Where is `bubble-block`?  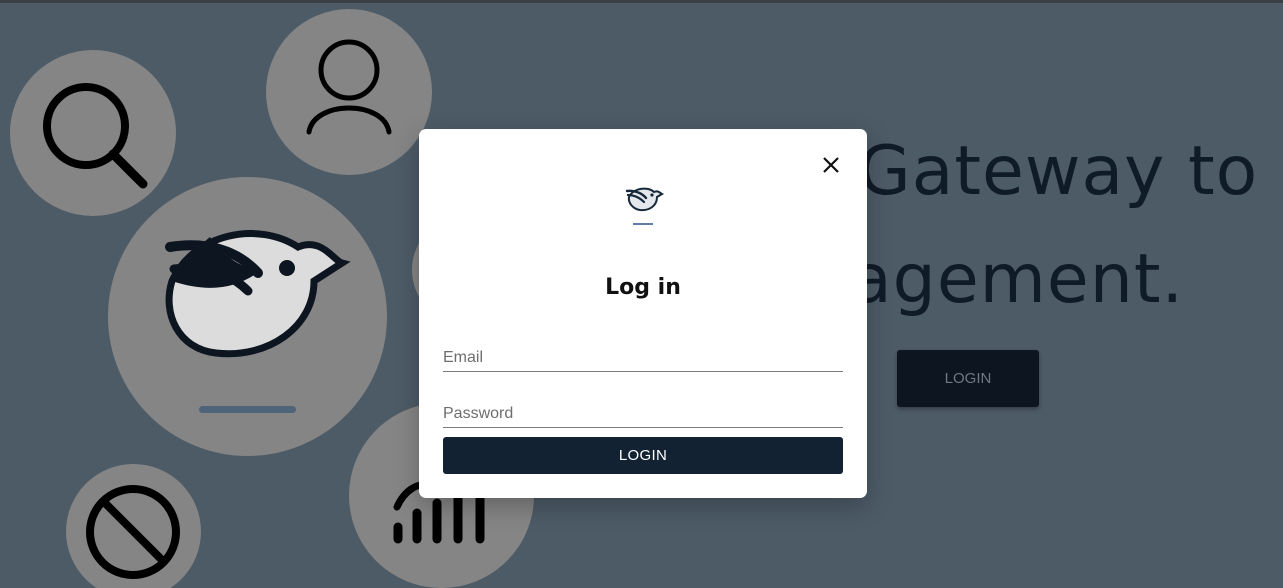 bubble-block is located at coordinates (133, 526).